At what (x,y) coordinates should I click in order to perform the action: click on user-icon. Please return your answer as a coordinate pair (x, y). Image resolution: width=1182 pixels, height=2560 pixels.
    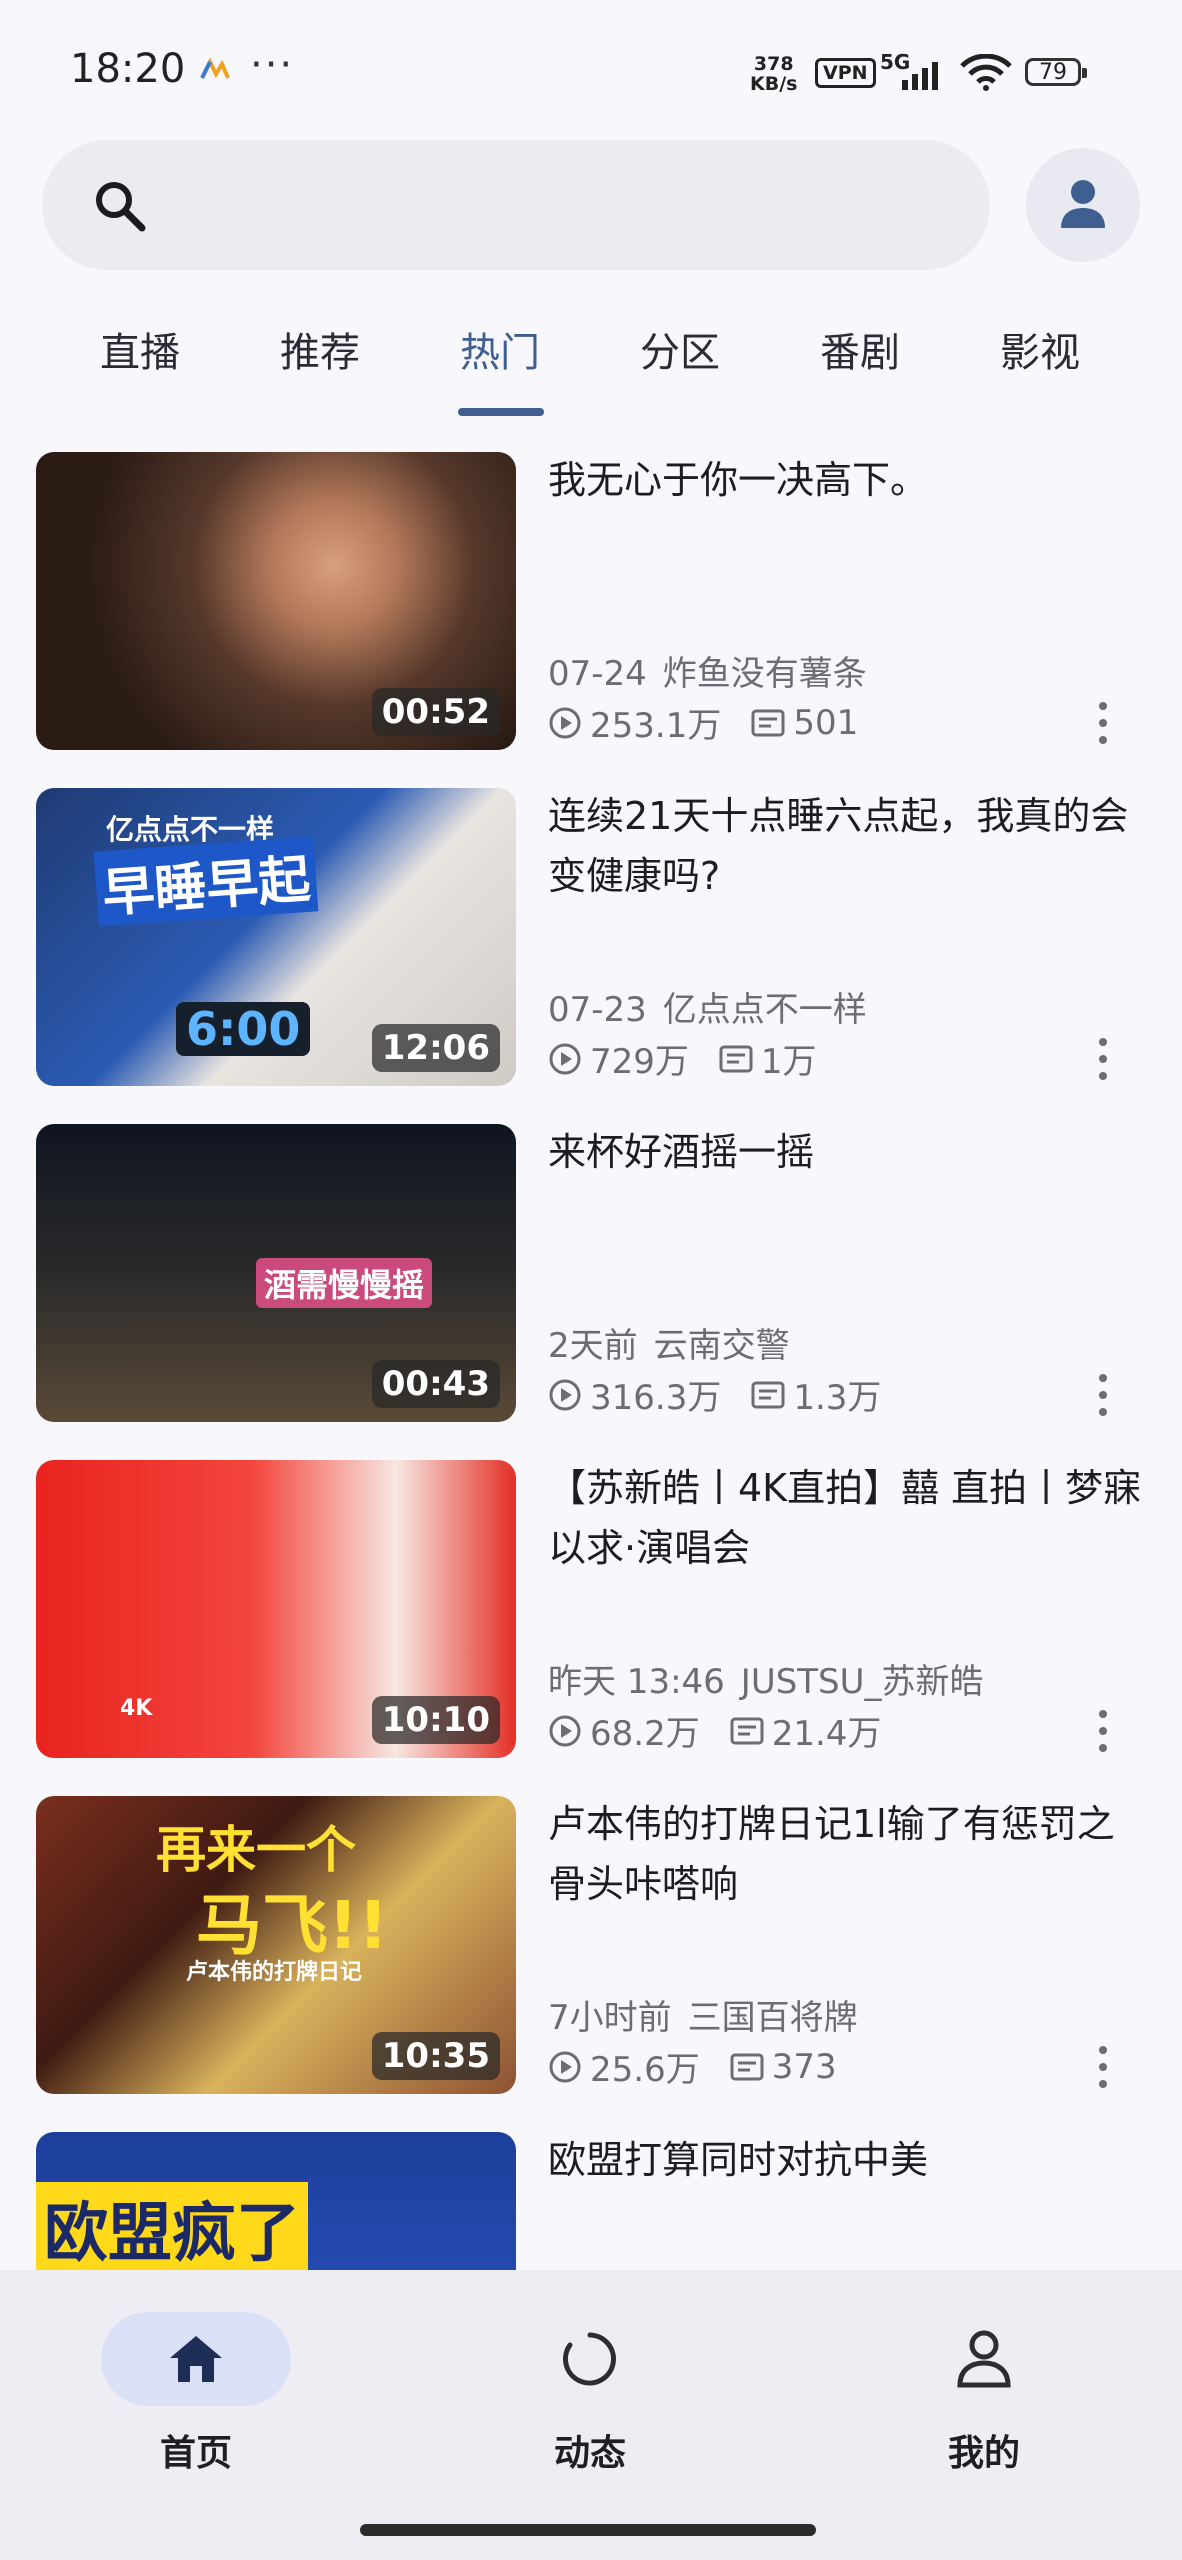
    Looking at the image, I should click on (1083, 204).